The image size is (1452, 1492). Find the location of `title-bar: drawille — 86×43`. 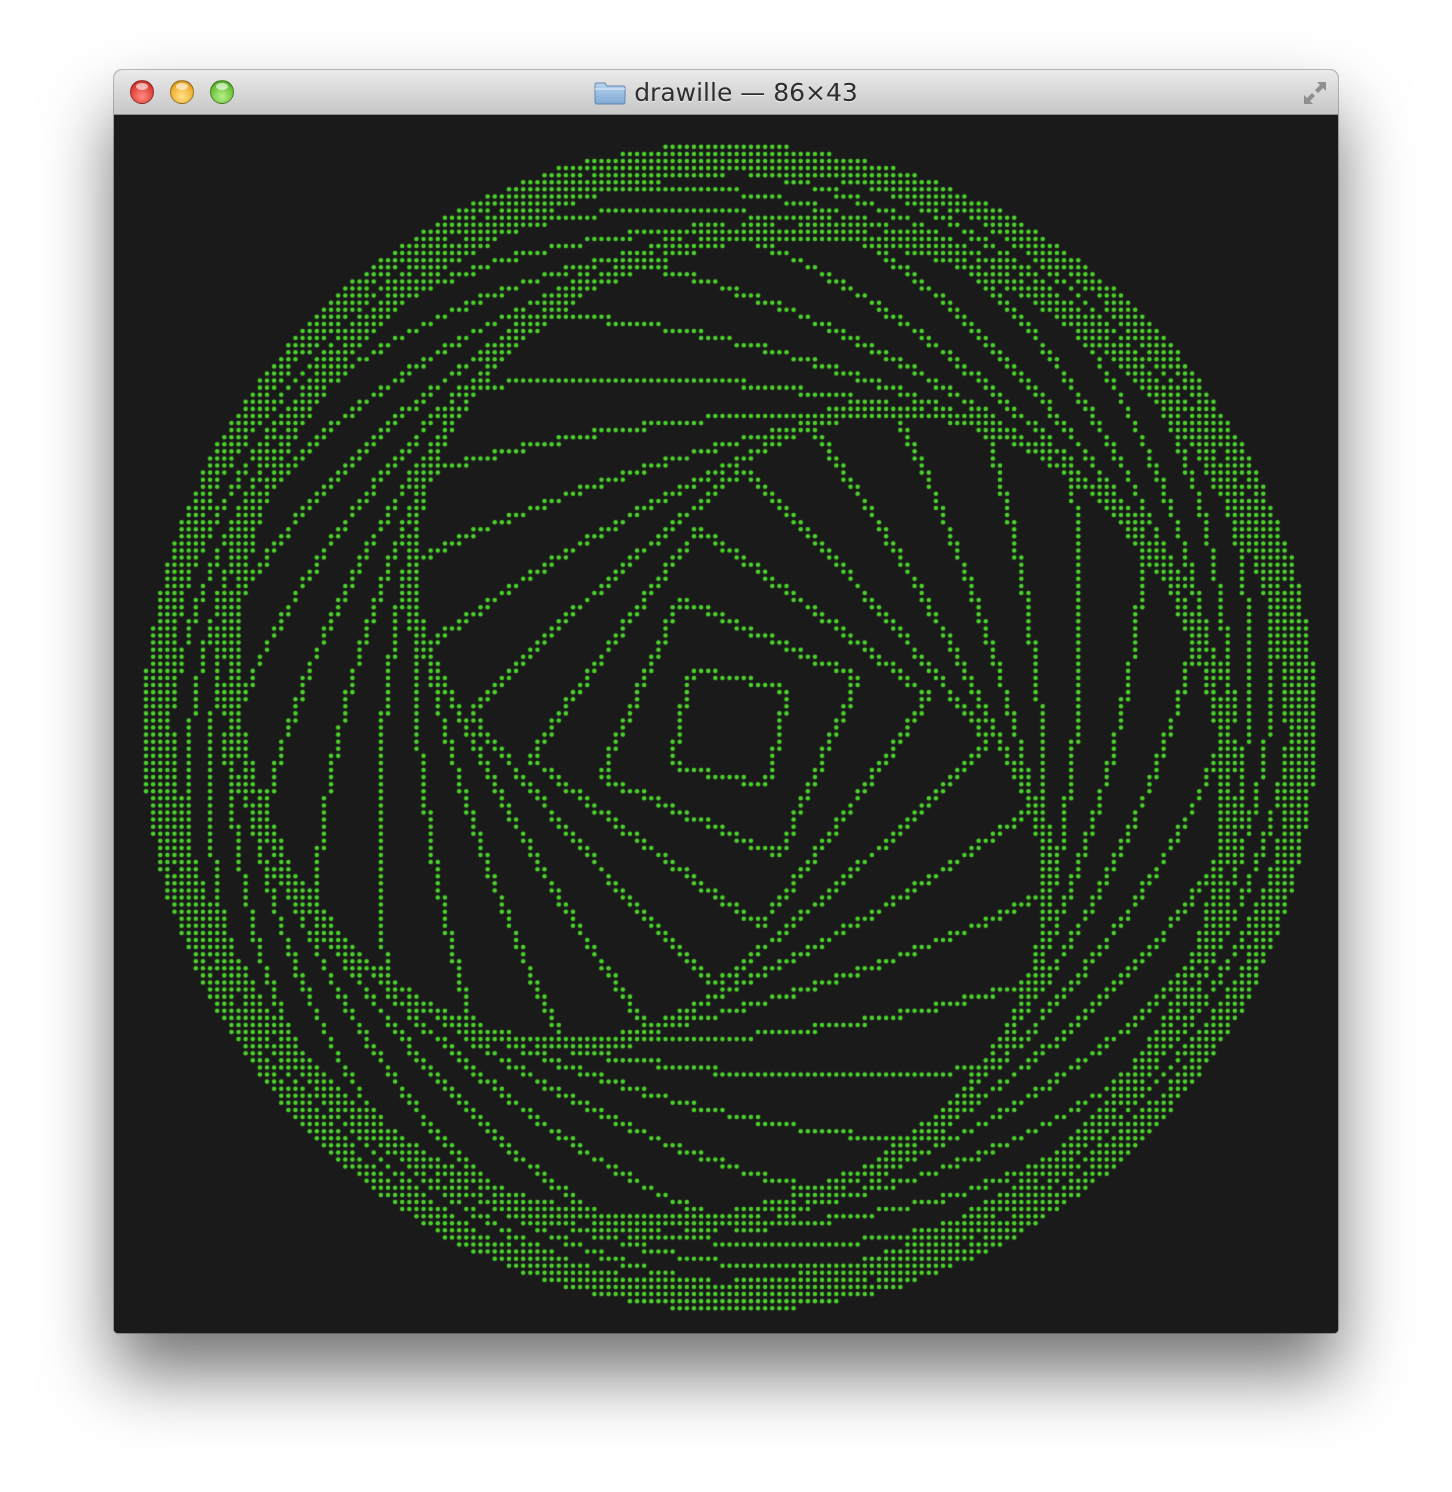

title-bar: drawille — 86×43 is located at coordinates (726, 92).